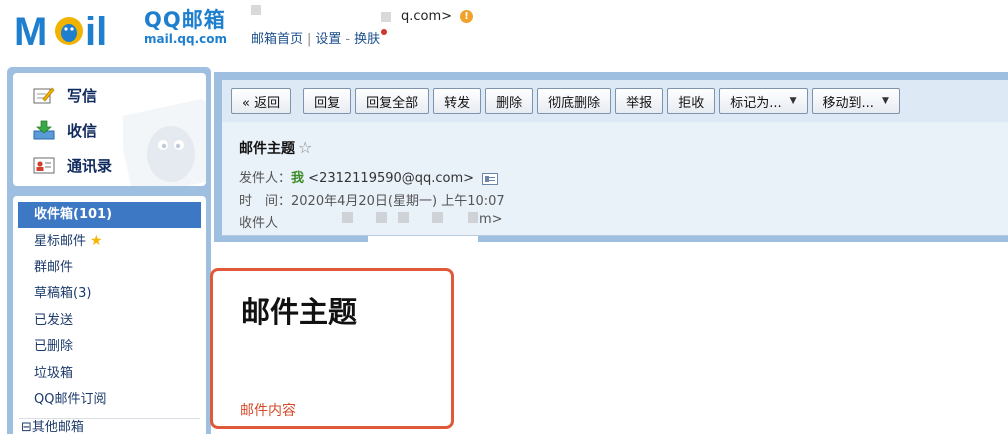  What do you see at coordinates (265, 178) in the screenshot?
I see `sender-label: 发件人：` at bounding box center [265, 178].